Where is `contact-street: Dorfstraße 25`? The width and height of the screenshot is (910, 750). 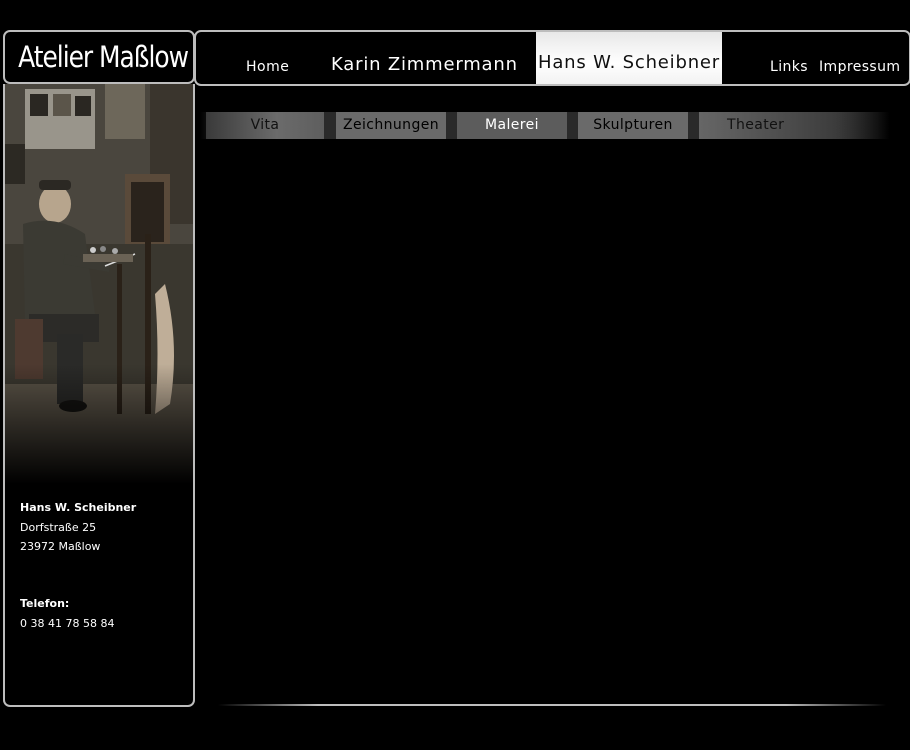
contact-street: Dorfstraße 25 is located at coordinates (58, 527).